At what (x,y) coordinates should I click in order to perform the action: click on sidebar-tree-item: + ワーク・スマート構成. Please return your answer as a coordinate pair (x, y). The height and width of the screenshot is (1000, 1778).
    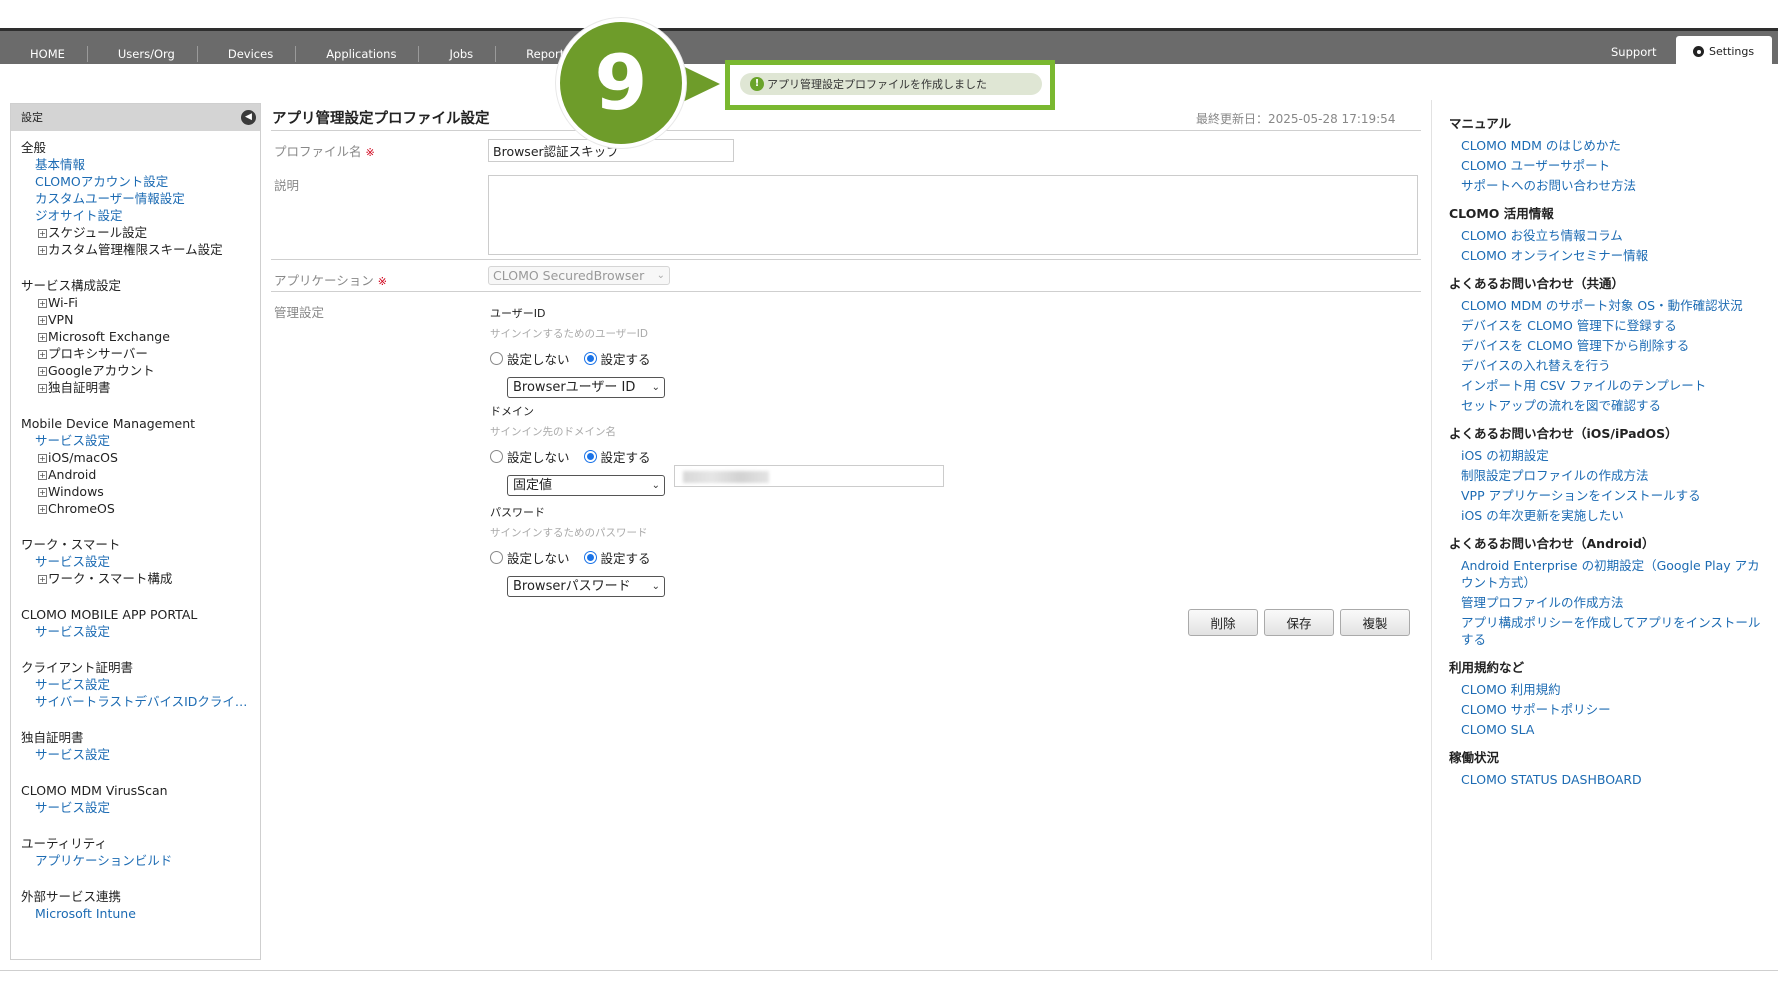
    Looking at the image, I should click on (135, 578).